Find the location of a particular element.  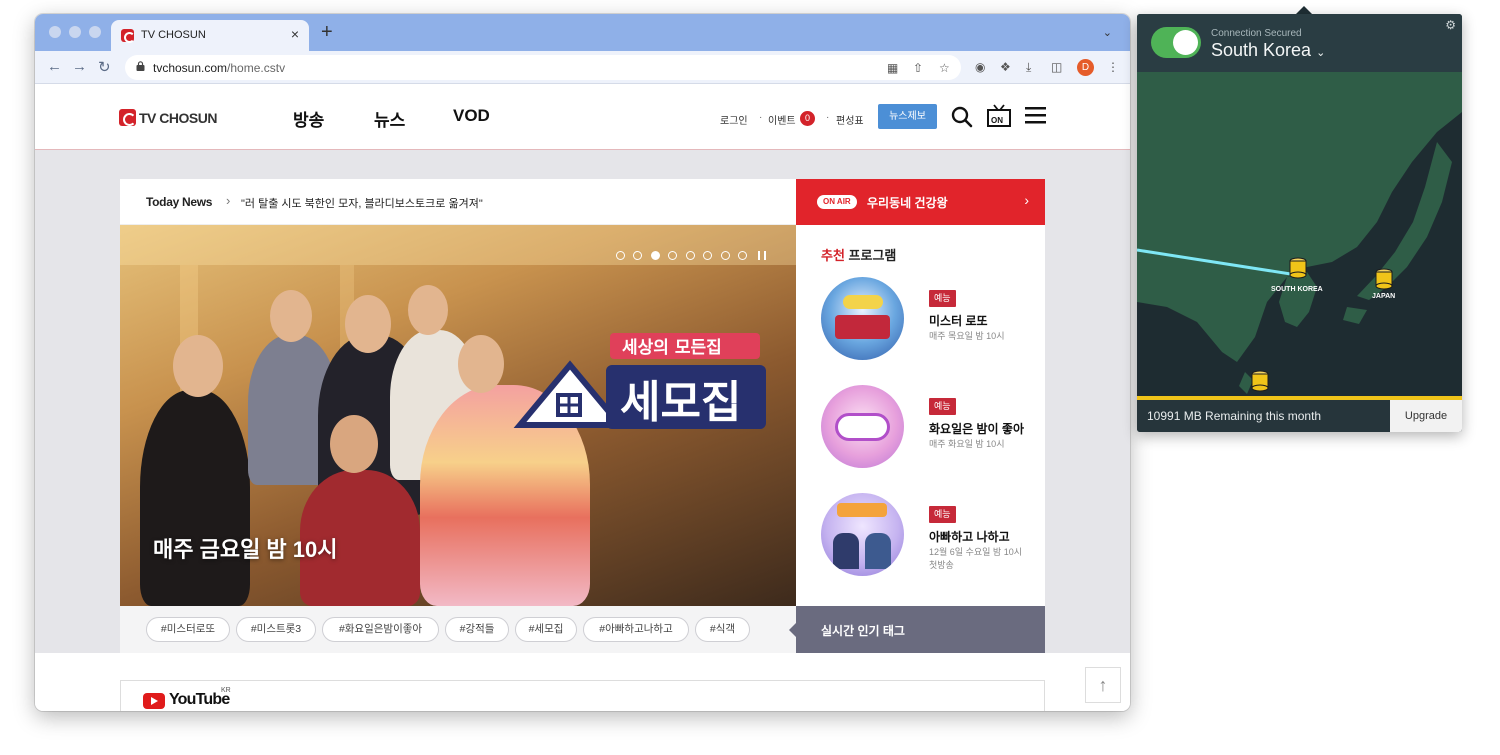

tag-chip: #미스터로또 is located at coordinates (188, 629).